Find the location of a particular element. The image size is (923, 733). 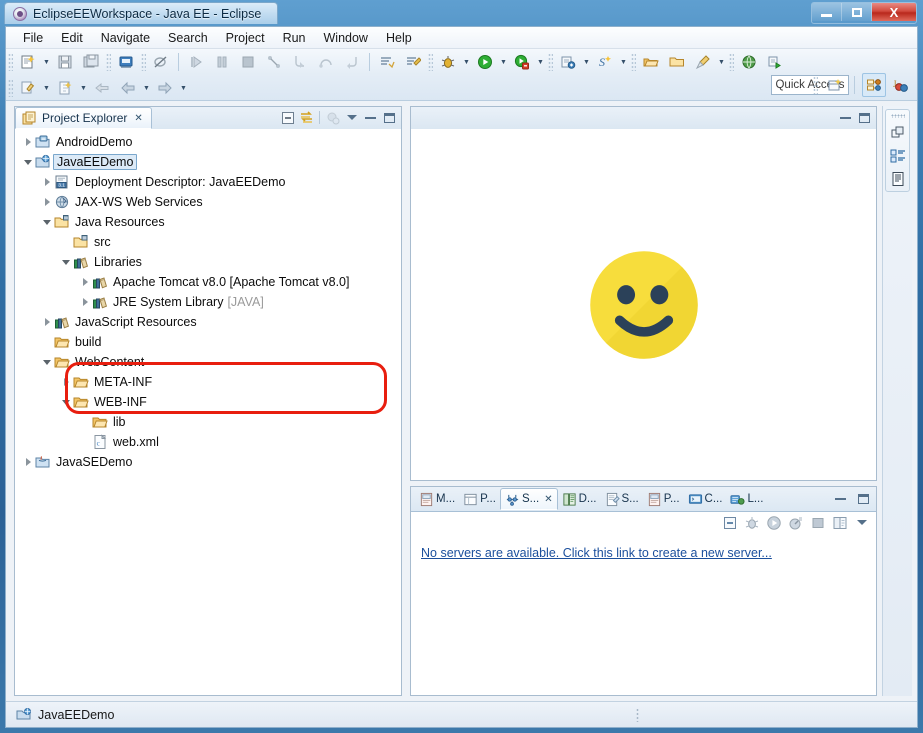

run-dropdown: ▼ is located at coordinates (503, 62).